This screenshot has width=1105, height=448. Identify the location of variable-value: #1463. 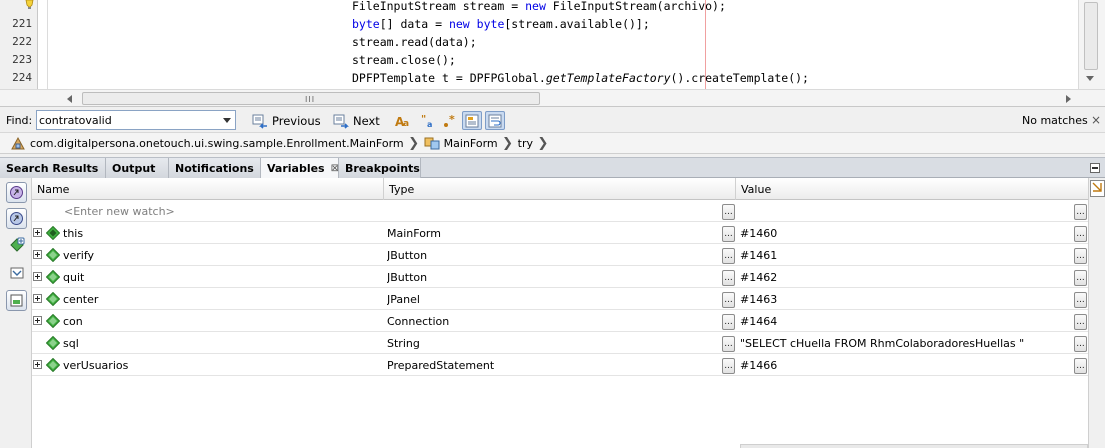
(905, 299).